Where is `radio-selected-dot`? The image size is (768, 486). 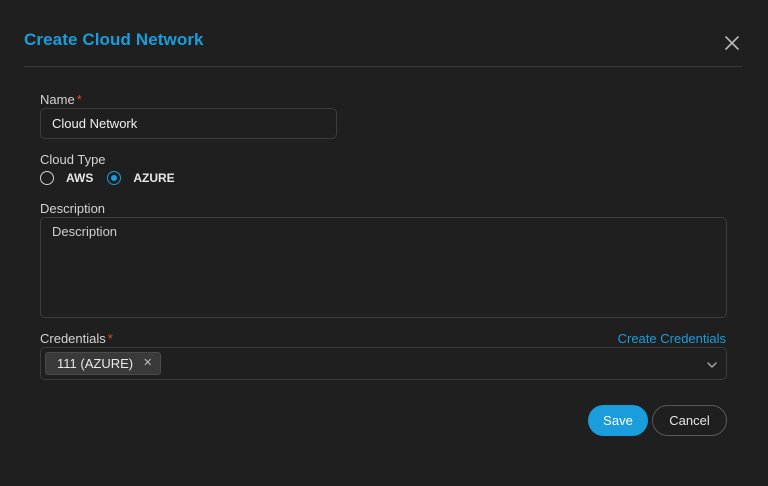 radio-selected-dot is located at coordinates (114, 178).